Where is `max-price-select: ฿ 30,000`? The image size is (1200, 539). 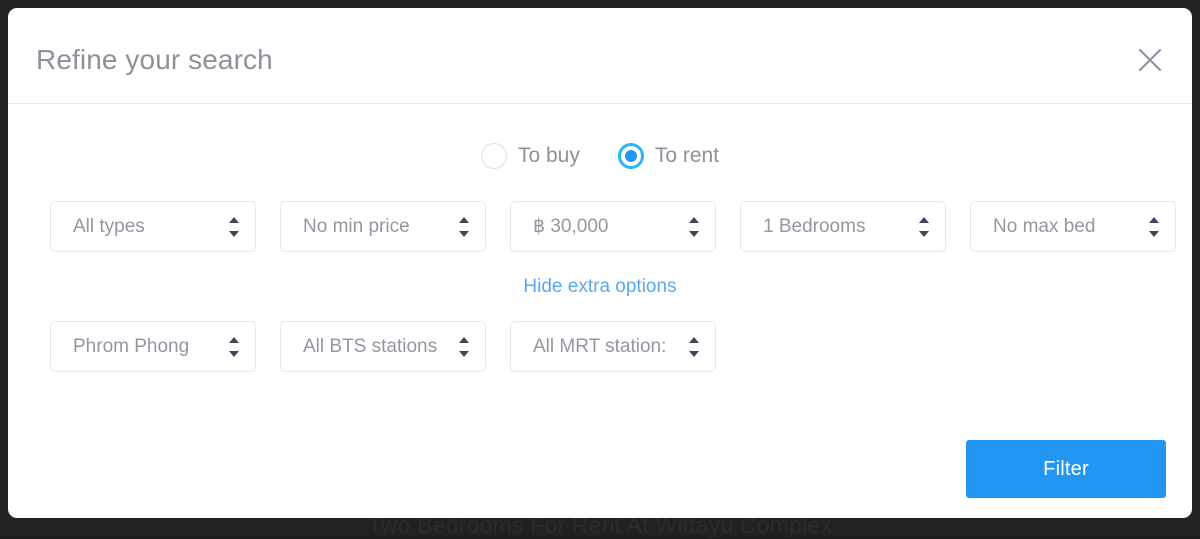 max-price-select: ฿ 30,000 is located at coordinates (613, 226).